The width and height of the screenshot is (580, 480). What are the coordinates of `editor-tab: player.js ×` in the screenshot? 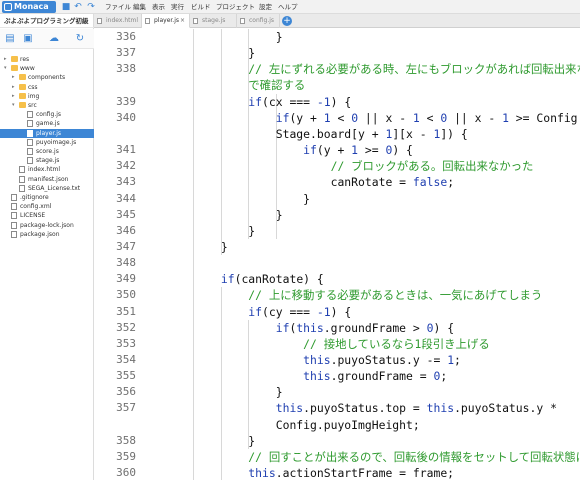 It's located at (166, 21).